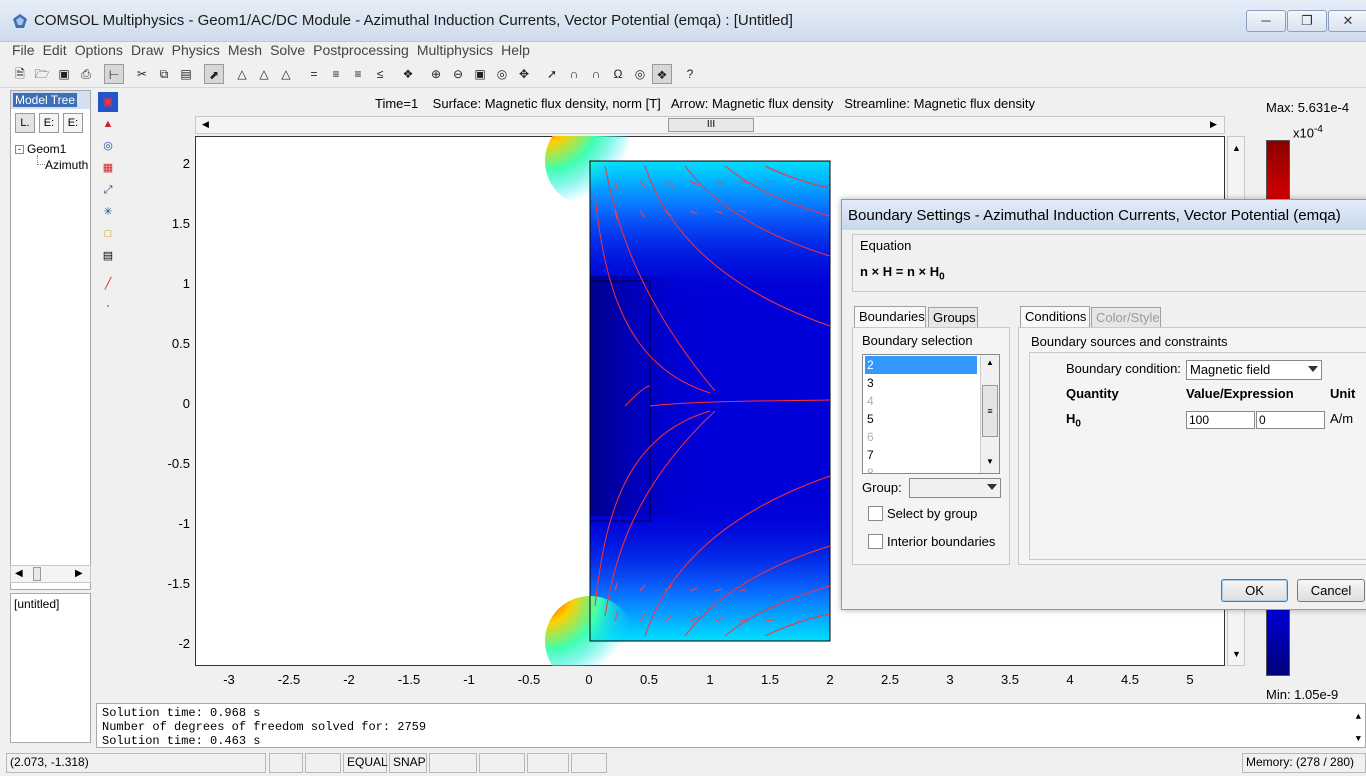  I want to click on scroll-thumb: III, so click(711, 125).